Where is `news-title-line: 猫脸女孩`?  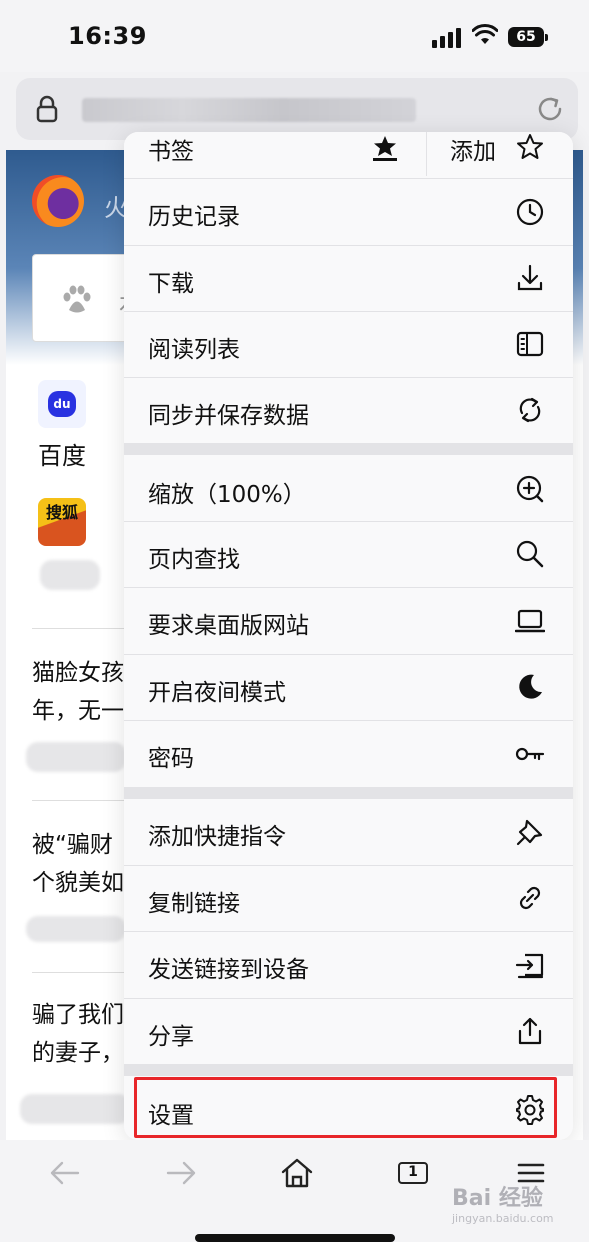 news-title-line: 猫脸女孩 is located at coordinates (78, 673).